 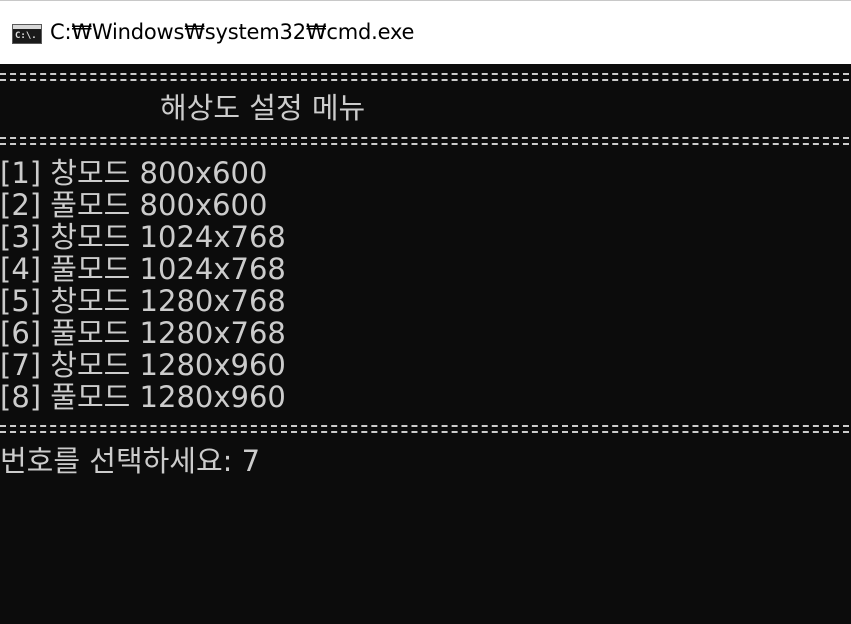 I want to click on window-title: C:₩Windows₩system32₩cmd.exe, so click(x=232, y=32).